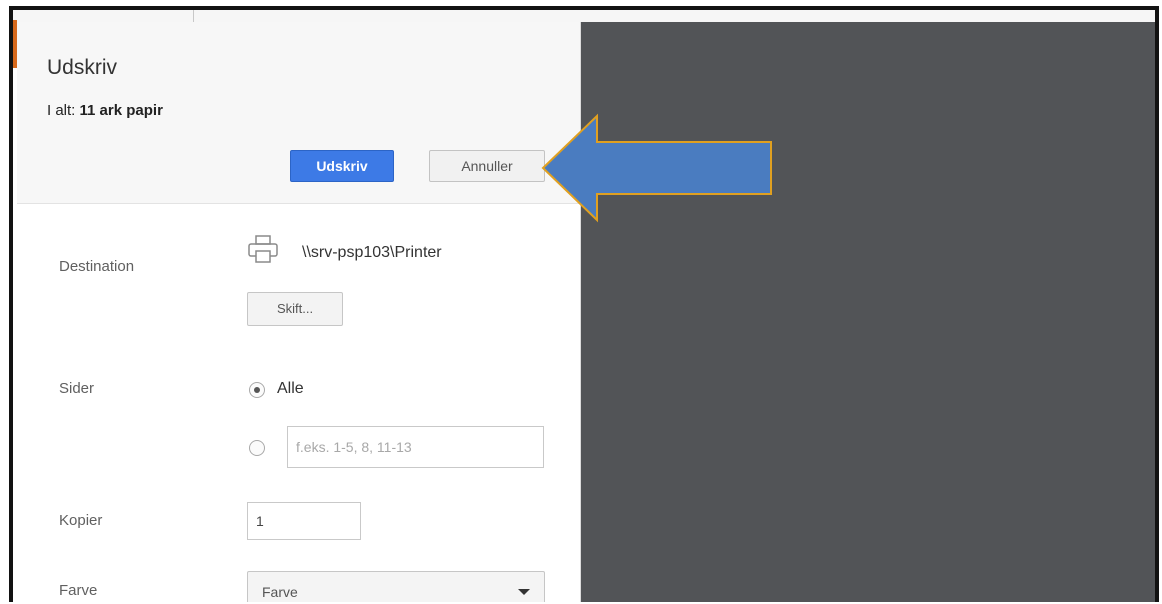 Image resolution: width=1162 pixels, height=604 pixels. Describe the element at coordinates (257, 448) in the screenshot. I see `pages-range-radio` at that location.